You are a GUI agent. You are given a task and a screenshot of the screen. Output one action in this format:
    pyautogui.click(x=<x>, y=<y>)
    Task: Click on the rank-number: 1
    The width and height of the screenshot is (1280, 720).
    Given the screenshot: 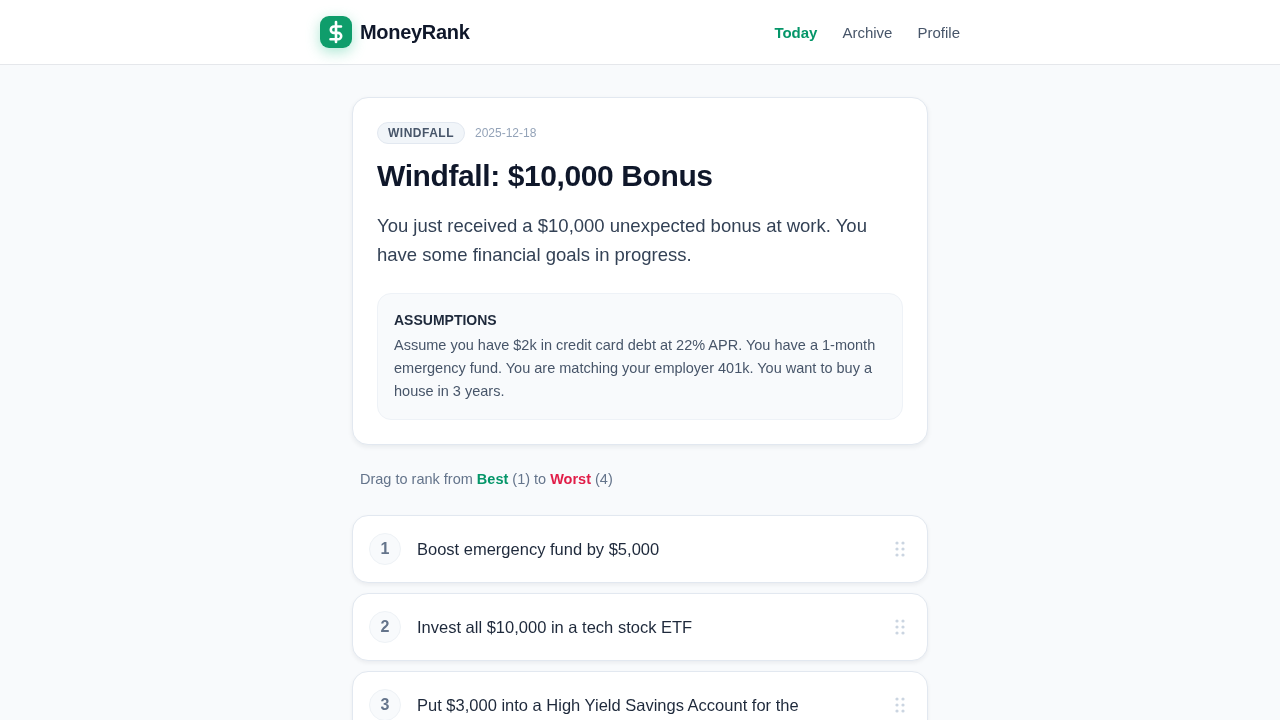 What is the action you would take?
    pyautogui.click(x=385, y=549)
    